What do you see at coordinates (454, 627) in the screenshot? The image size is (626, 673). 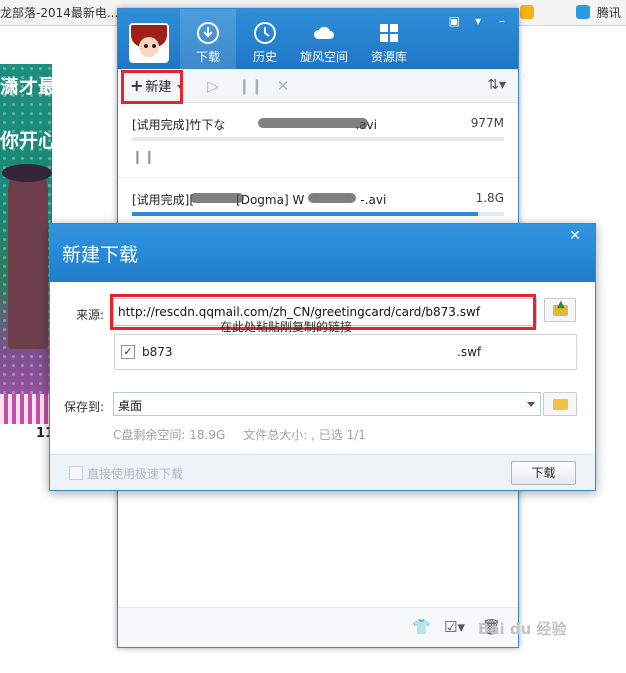 I see `checklist-icon: ☑▾` at bounding box center [454, 627].